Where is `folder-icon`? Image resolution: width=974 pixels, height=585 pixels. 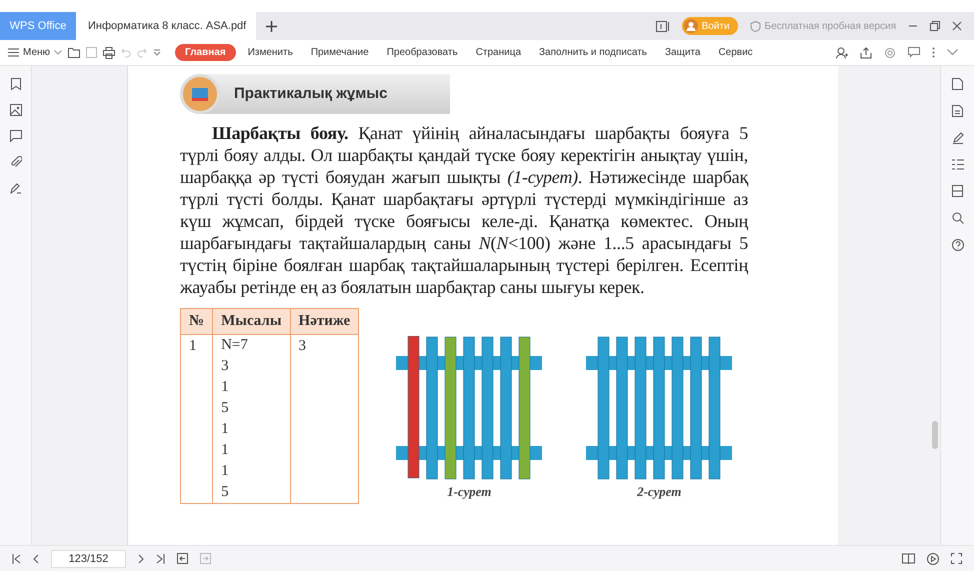 folder-icon is located at coordinates (74, 52).